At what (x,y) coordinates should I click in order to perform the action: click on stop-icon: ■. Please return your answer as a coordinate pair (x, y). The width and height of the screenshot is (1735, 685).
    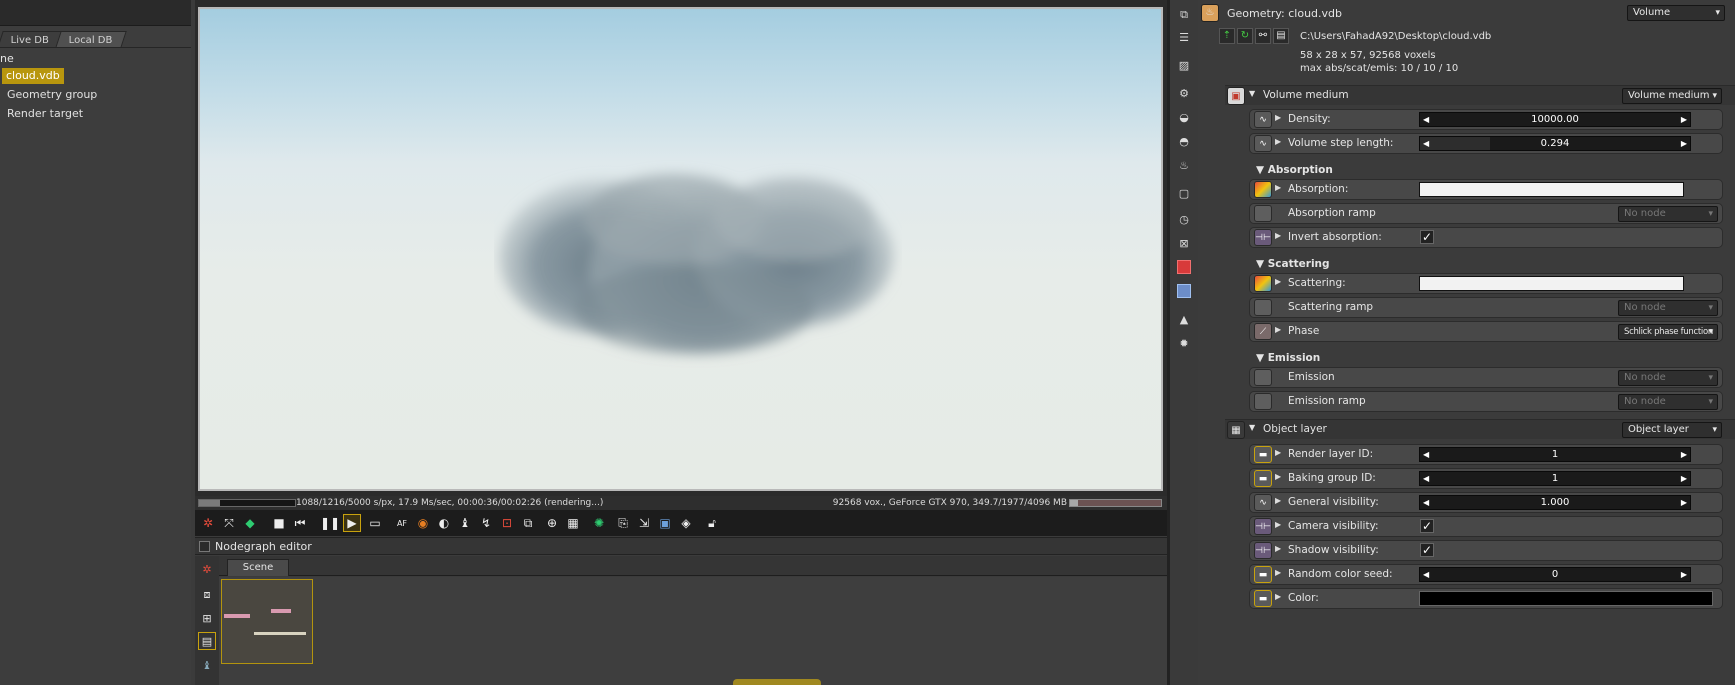
    Looking at the image, I should click on (279, 523).